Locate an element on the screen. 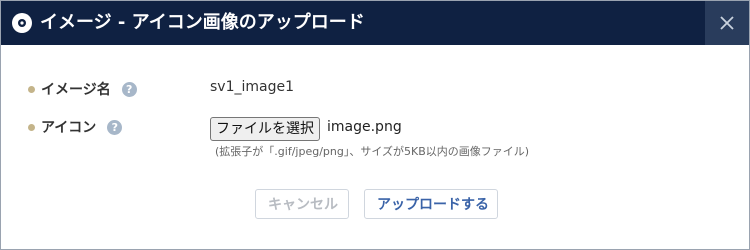  dialog-title: イメージ - アイコン画像のアップロード is located at coordinates (202, 22).